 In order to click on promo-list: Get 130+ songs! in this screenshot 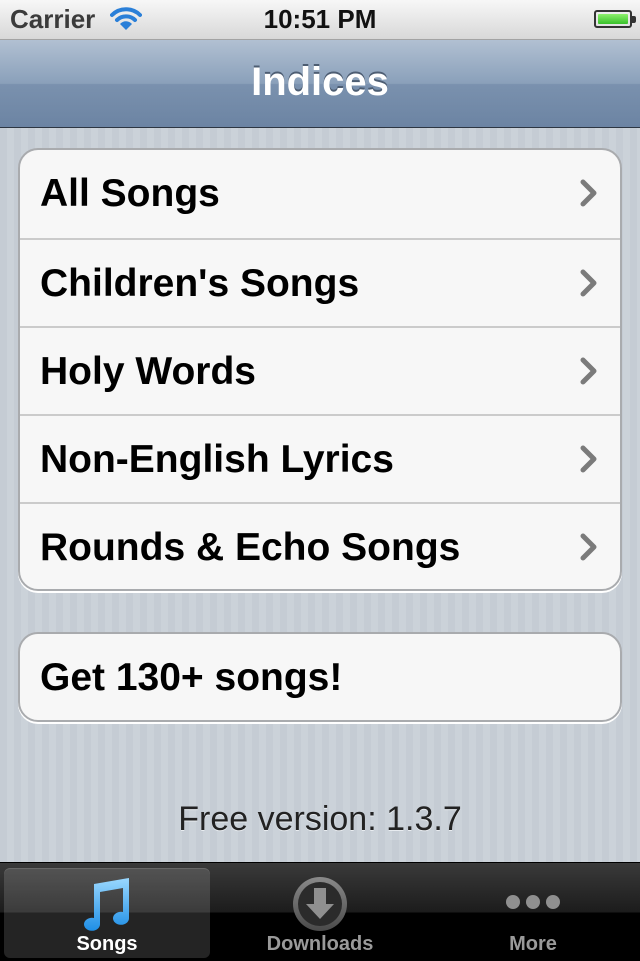, I will do `click(320, 677)`.